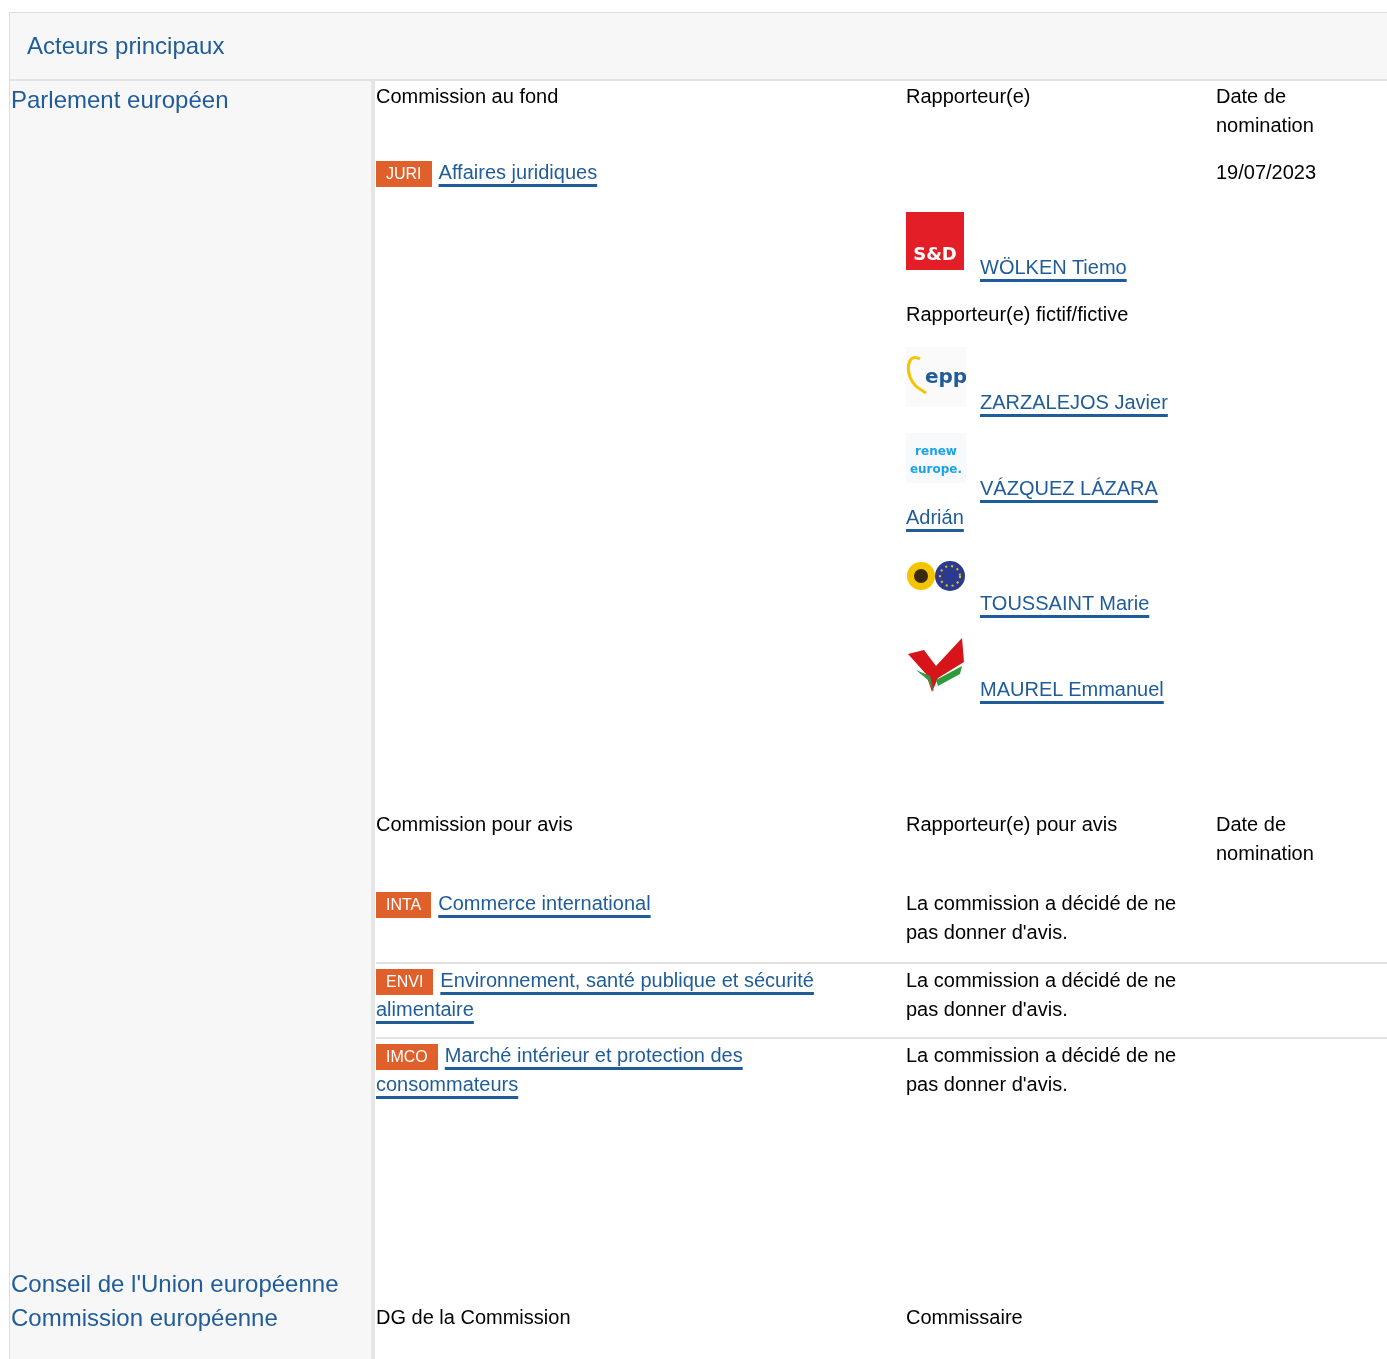 The height and width of the screenshot is (1359, 1387). I want to click on column-header: Commissaire, so click(965, 1317).